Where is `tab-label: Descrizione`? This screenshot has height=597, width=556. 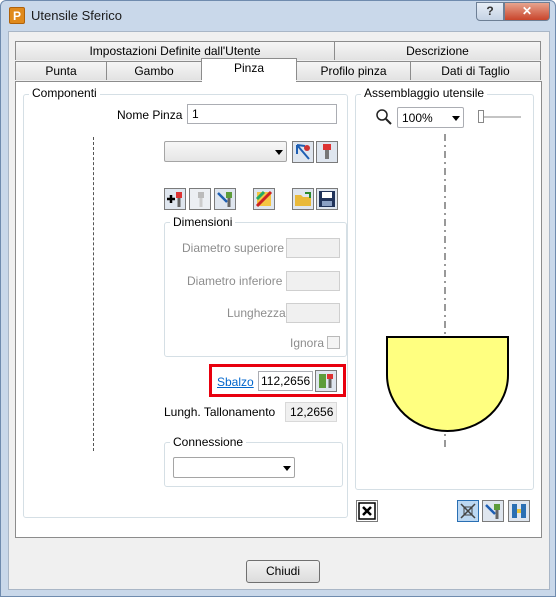 tab-label: Descrizione is located at coordinates (437, 51).